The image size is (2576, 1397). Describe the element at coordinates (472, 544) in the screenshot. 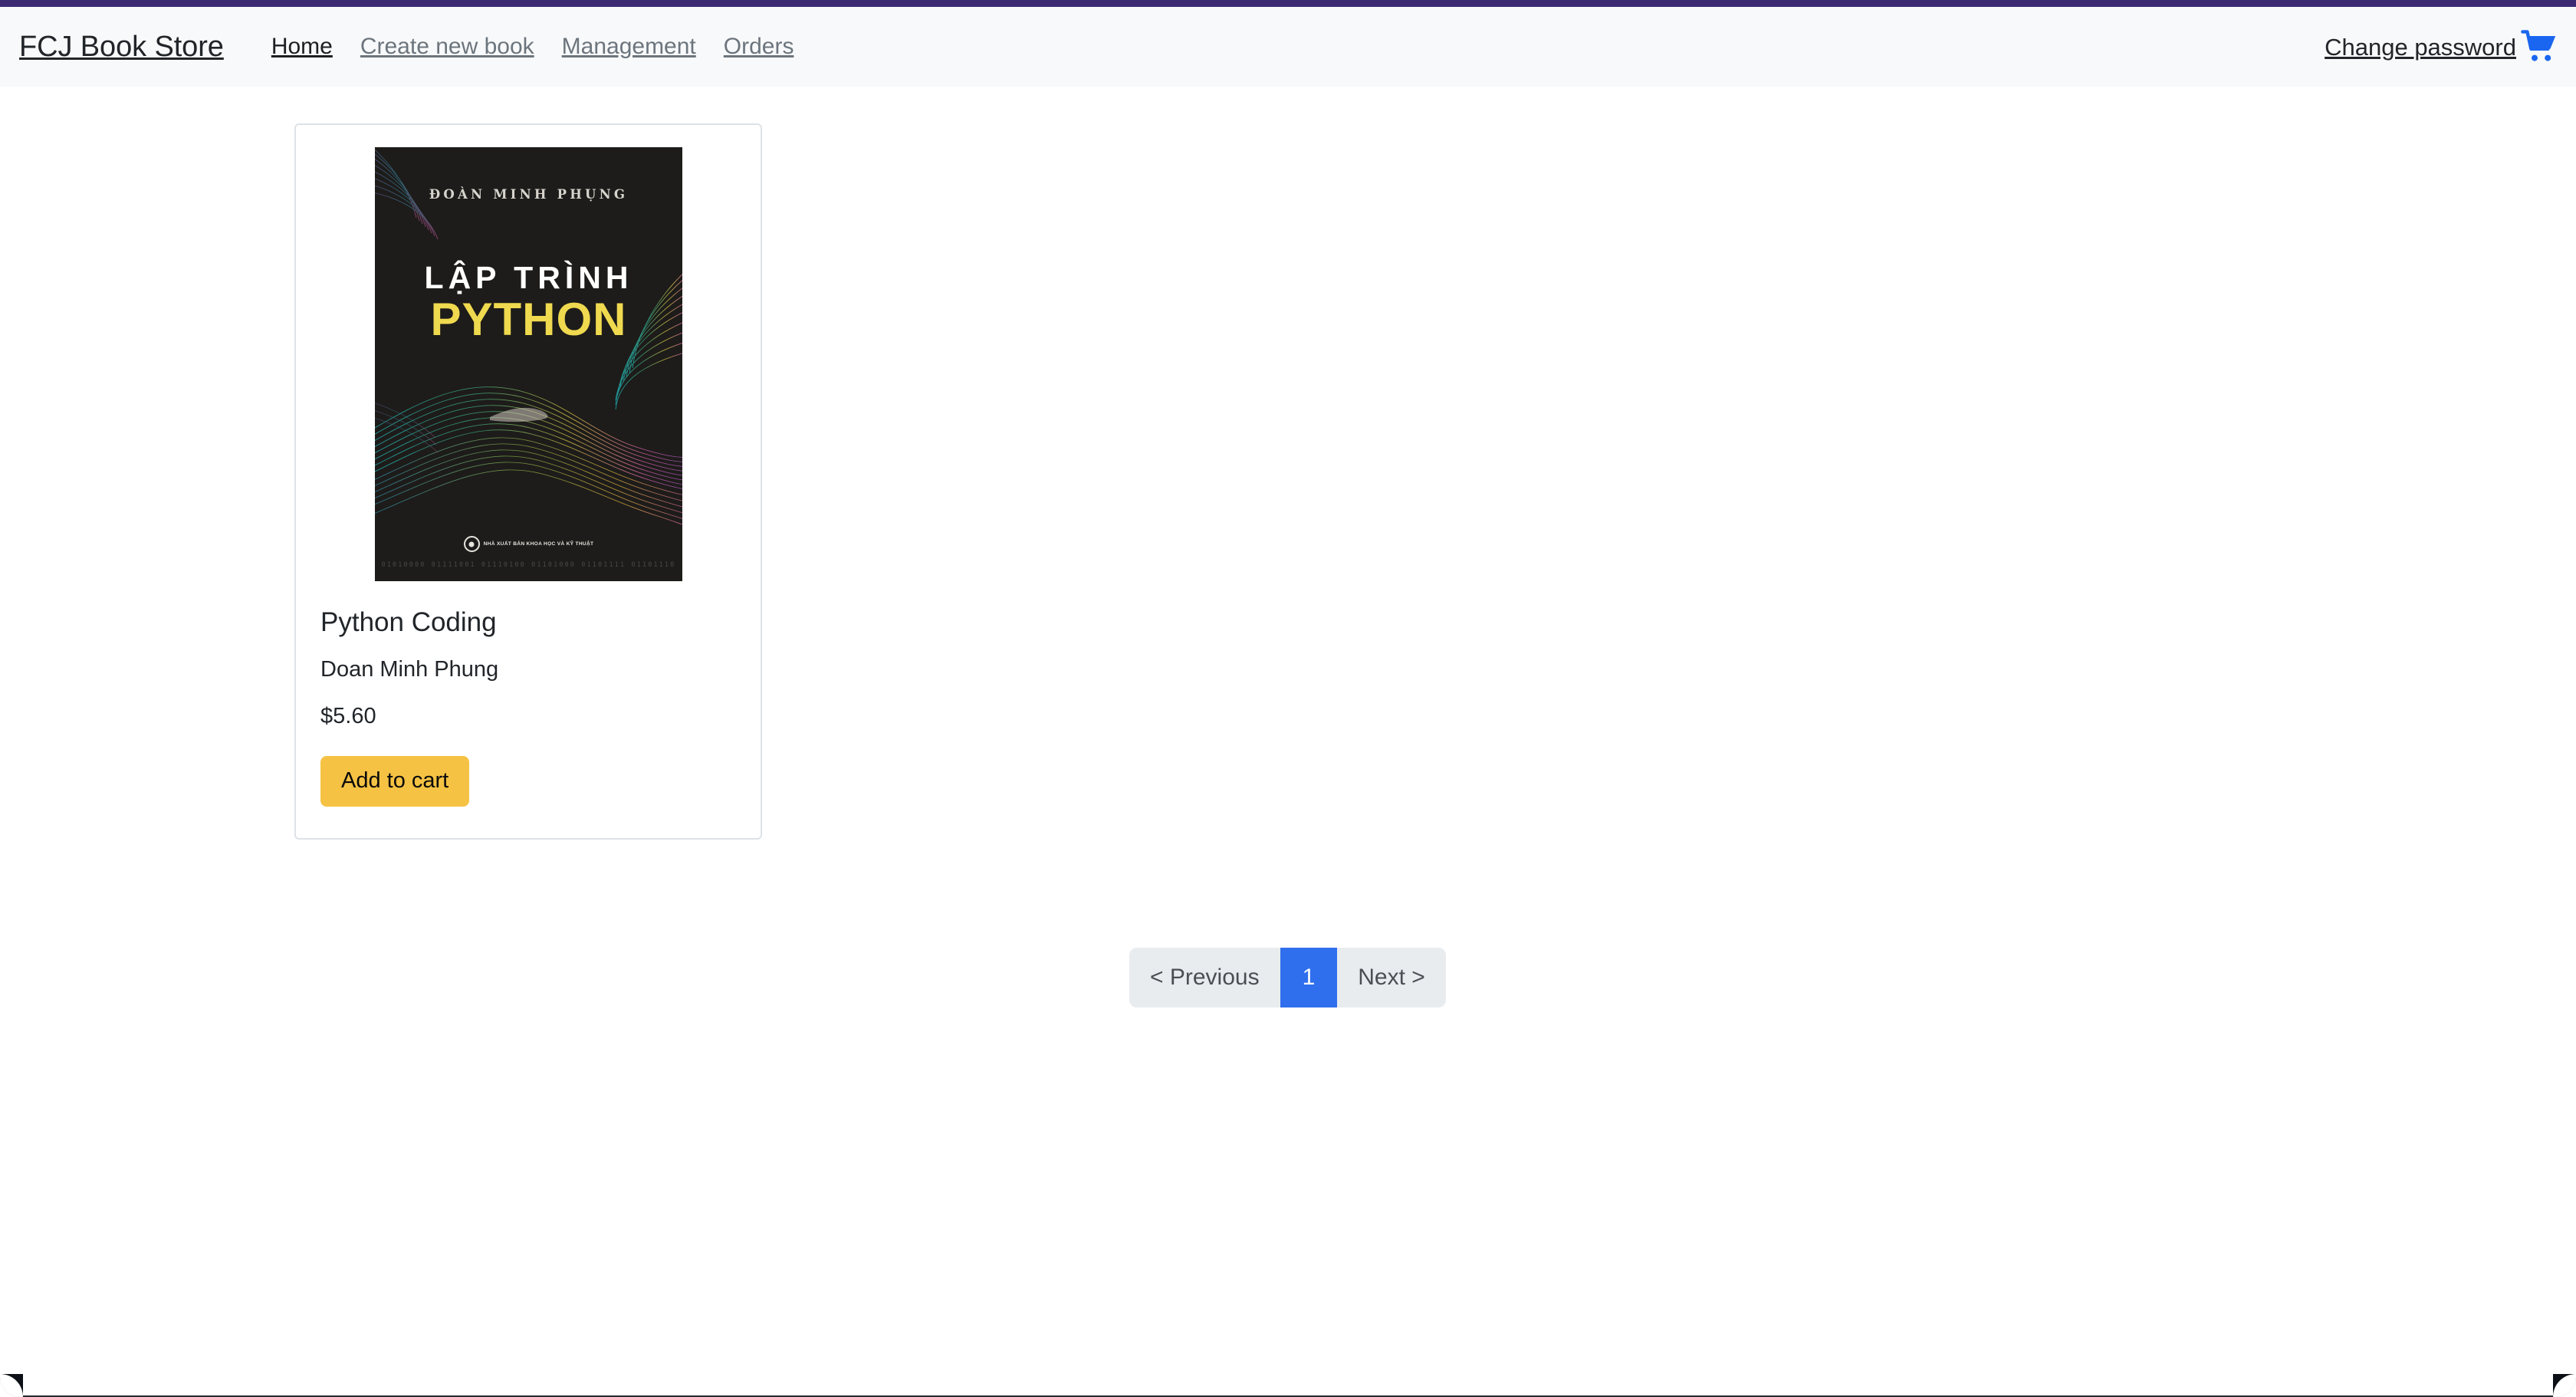

I see `publisher-logo-icon` at that location.